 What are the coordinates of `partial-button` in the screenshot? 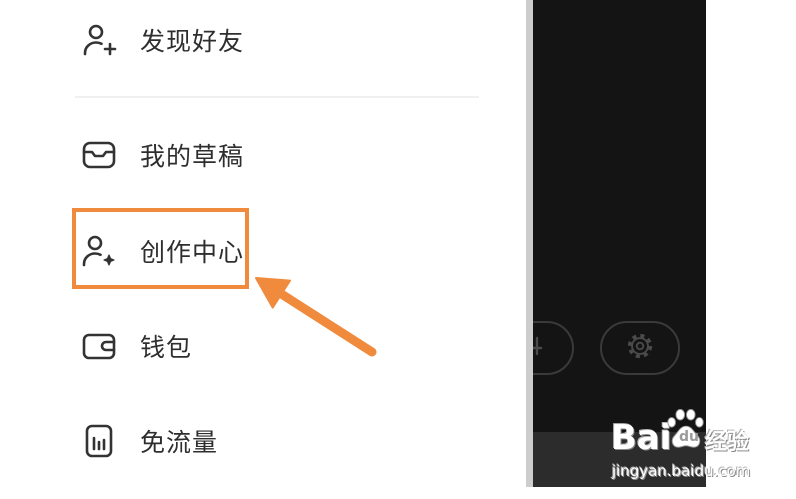 It's located at (553, 348).